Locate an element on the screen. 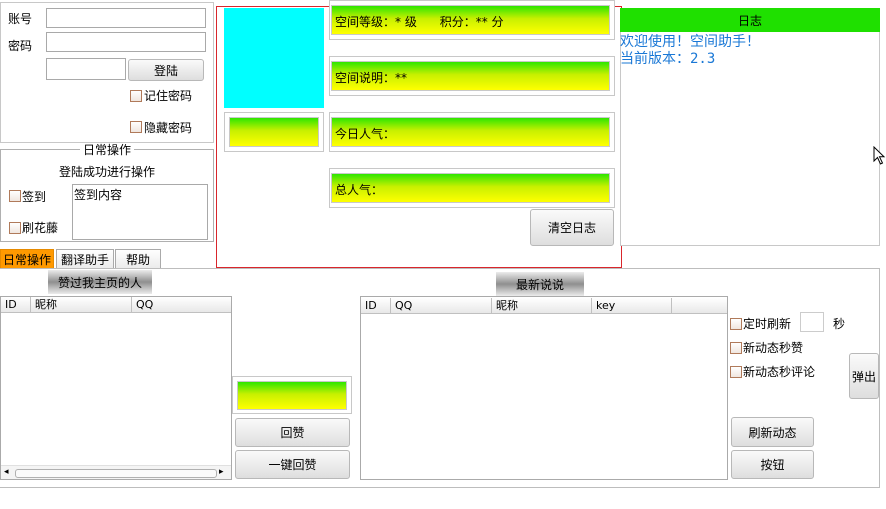  likers-table-header: ID 昵称 QQ is located at coordinates (116, 305).